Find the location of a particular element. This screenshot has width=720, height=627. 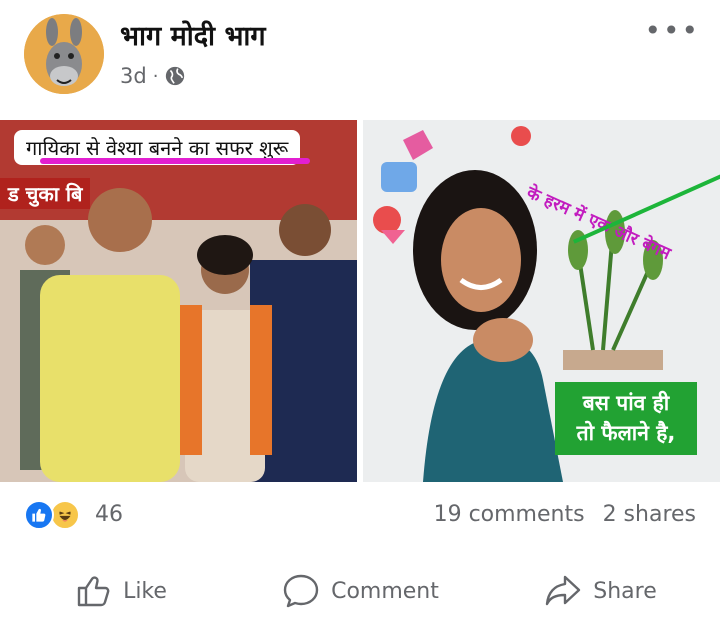

comments-count: 19 comments is located at coordinates (509, 514).